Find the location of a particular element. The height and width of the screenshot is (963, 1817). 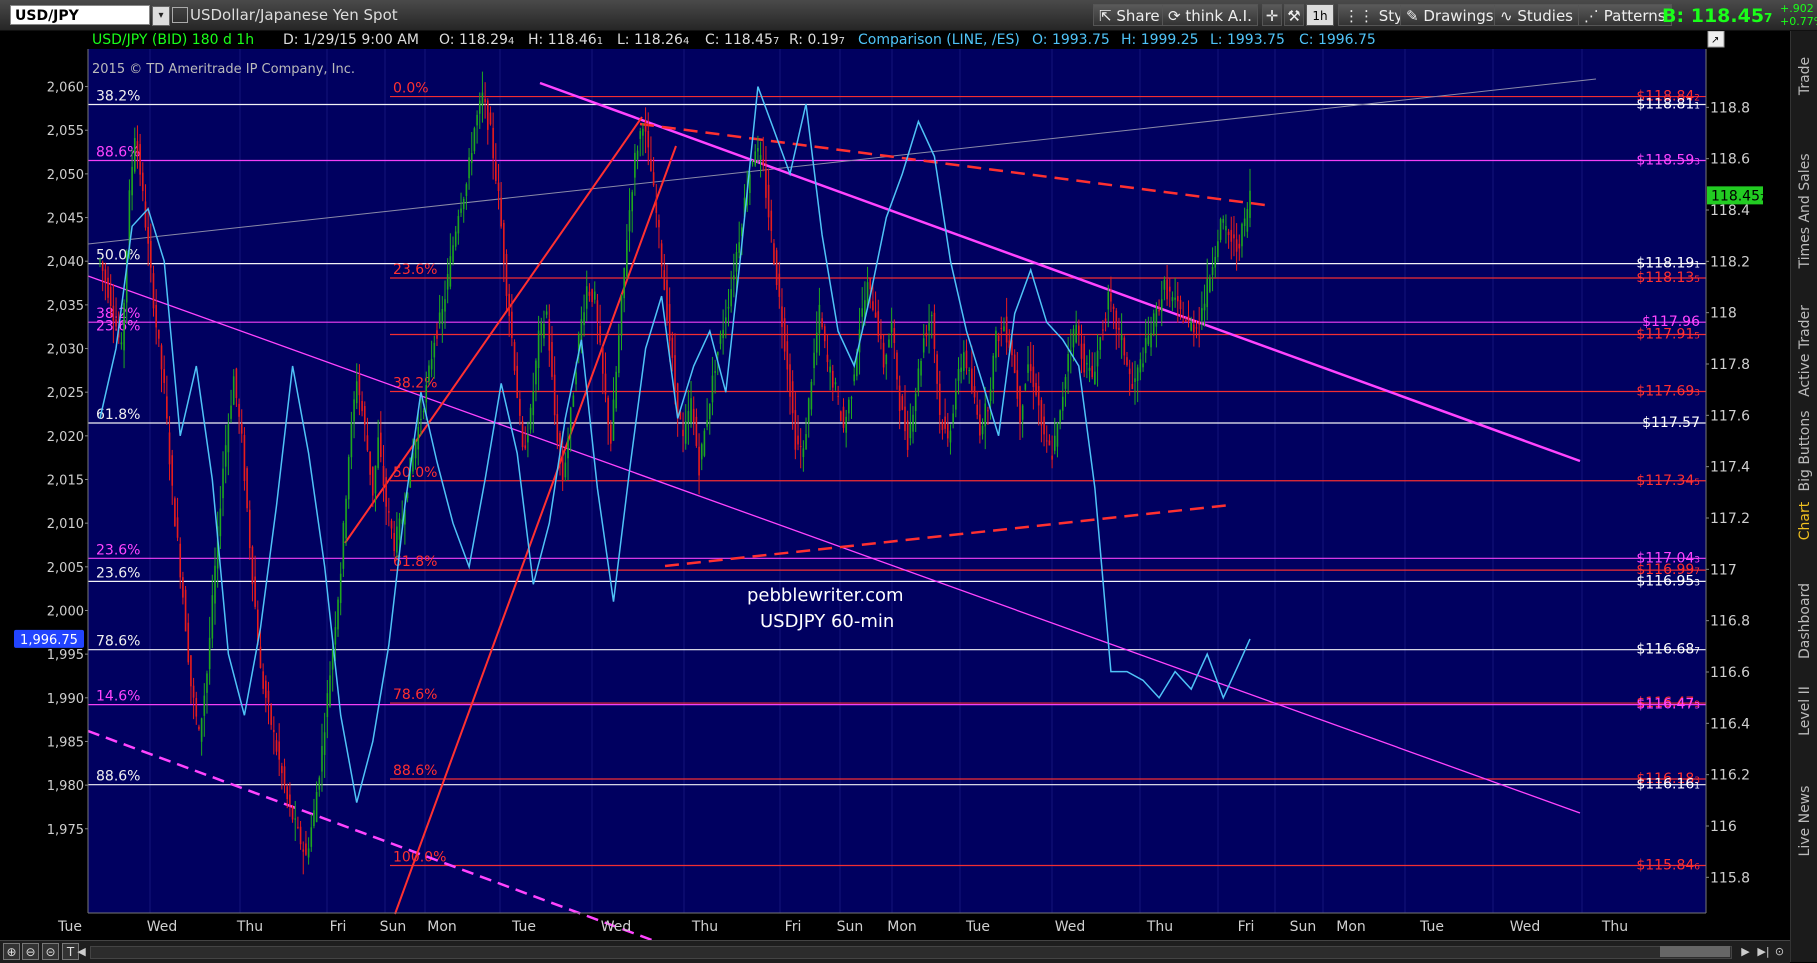

bottom-toolbar: ⊕ ⊖ ⊝ T ◀ ▶ ▶| ⊙ is located at coordinates (895, 951).